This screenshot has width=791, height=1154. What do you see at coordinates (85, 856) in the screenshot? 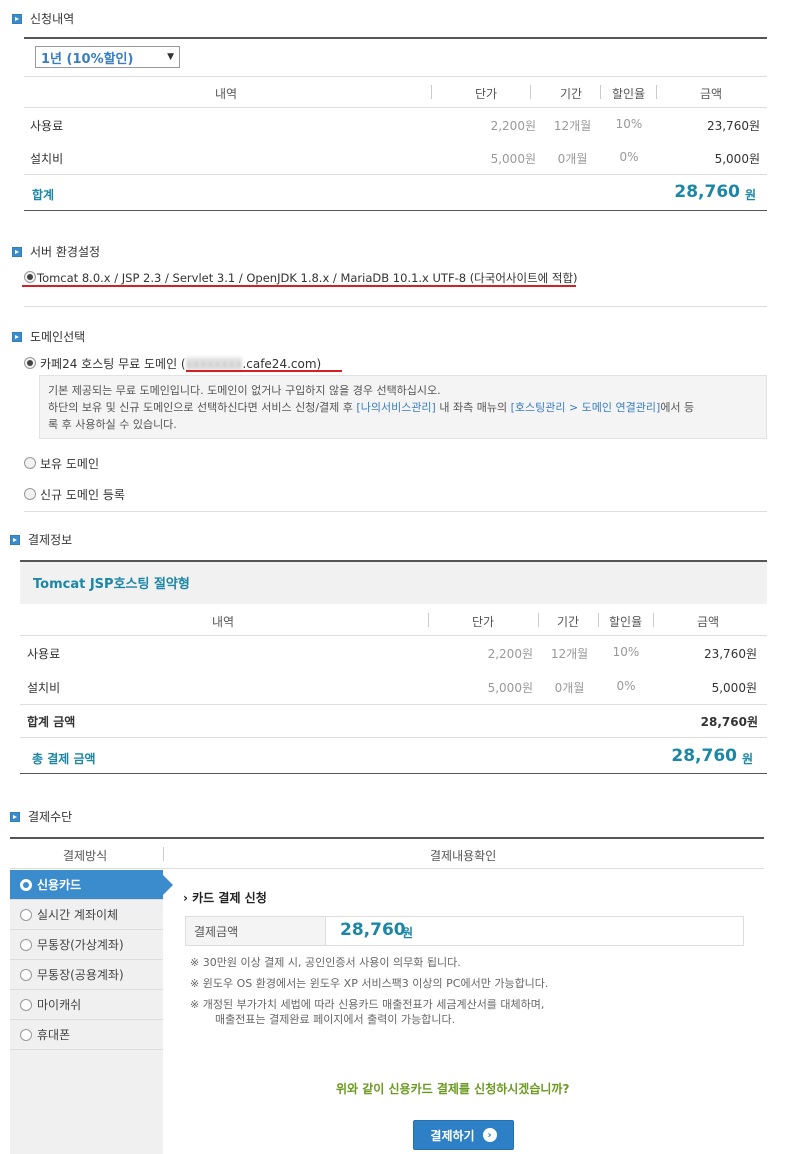
I see `method-header: 결제방식` at bounding box center [85, 856].